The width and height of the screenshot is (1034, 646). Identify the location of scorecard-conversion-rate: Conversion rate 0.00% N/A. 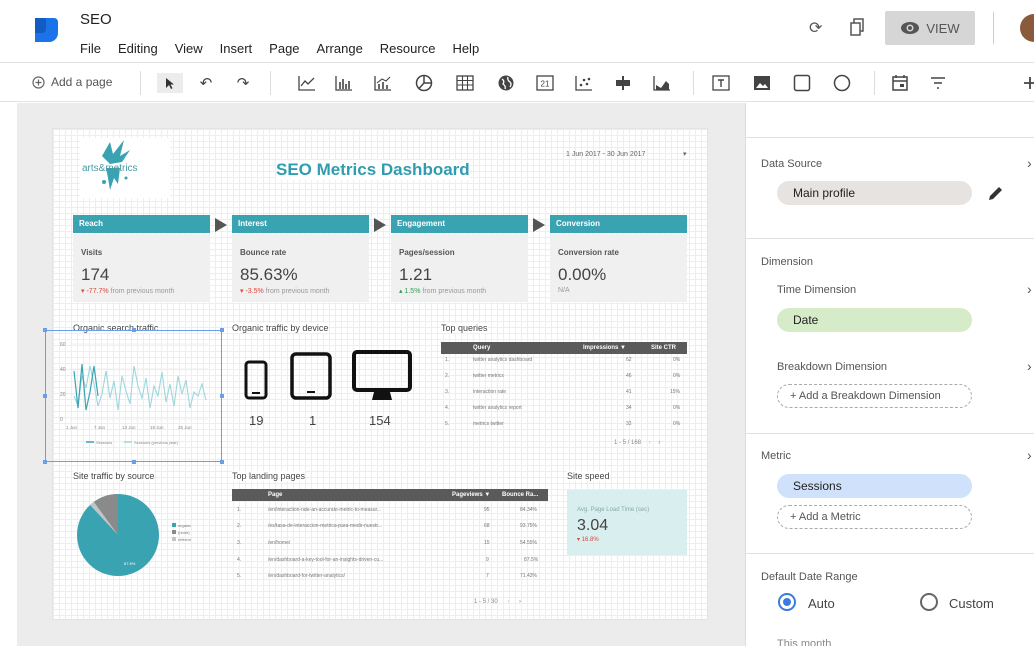
(618, 268).